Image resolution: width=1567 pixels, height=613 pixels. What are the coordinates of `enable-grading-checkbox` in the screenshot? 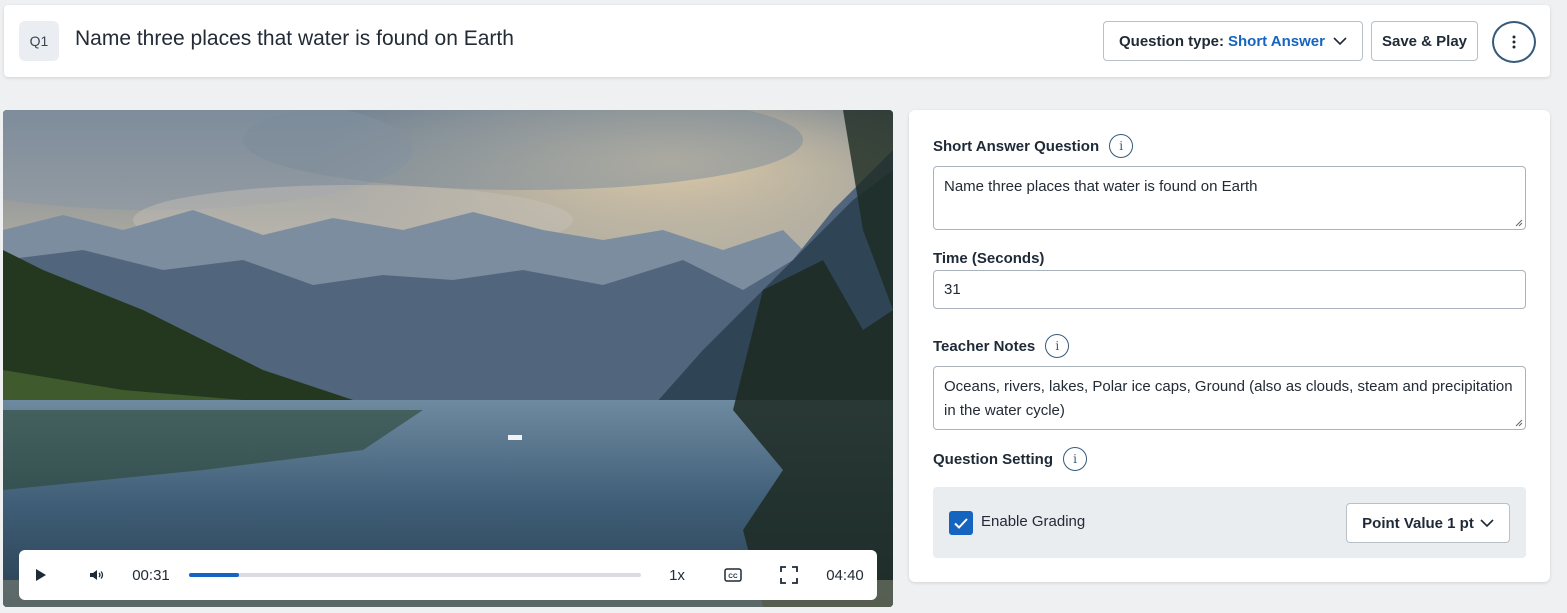 It's located at (961, 523).